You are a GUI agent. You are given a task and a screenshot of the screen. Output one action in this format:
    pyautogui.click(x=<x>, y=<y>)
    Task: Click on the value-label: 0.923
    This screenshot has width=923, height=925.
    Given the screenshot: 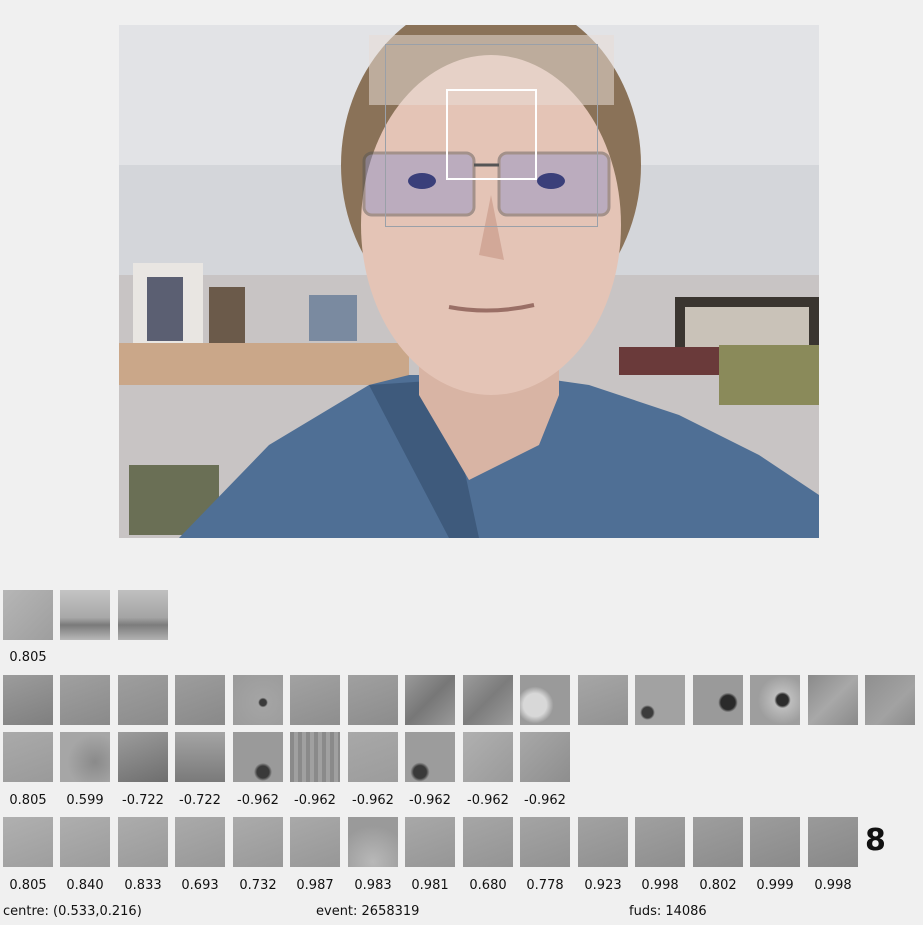 What is the action you would take?
    pyautogui.click(x=603, y=885)
    